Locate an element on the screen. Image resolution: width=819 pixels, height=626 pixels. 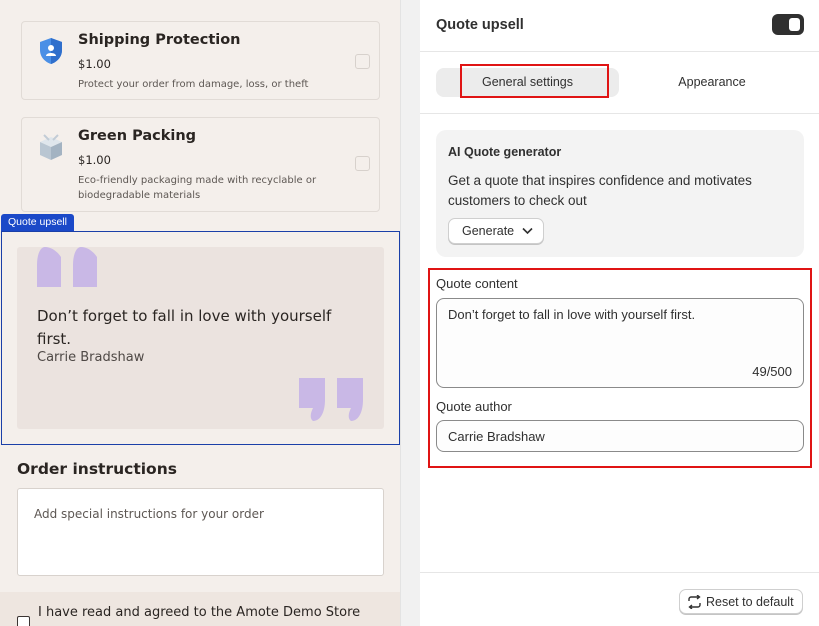
product-title: Green Packing is located at coordinates (137, 136).